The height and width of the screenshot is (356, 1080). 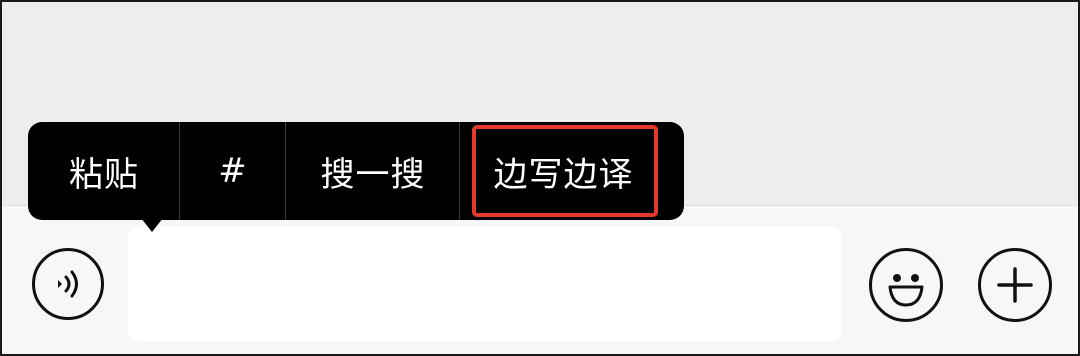 I want to click on menu-item-label: #, so click(x=233, y=171).